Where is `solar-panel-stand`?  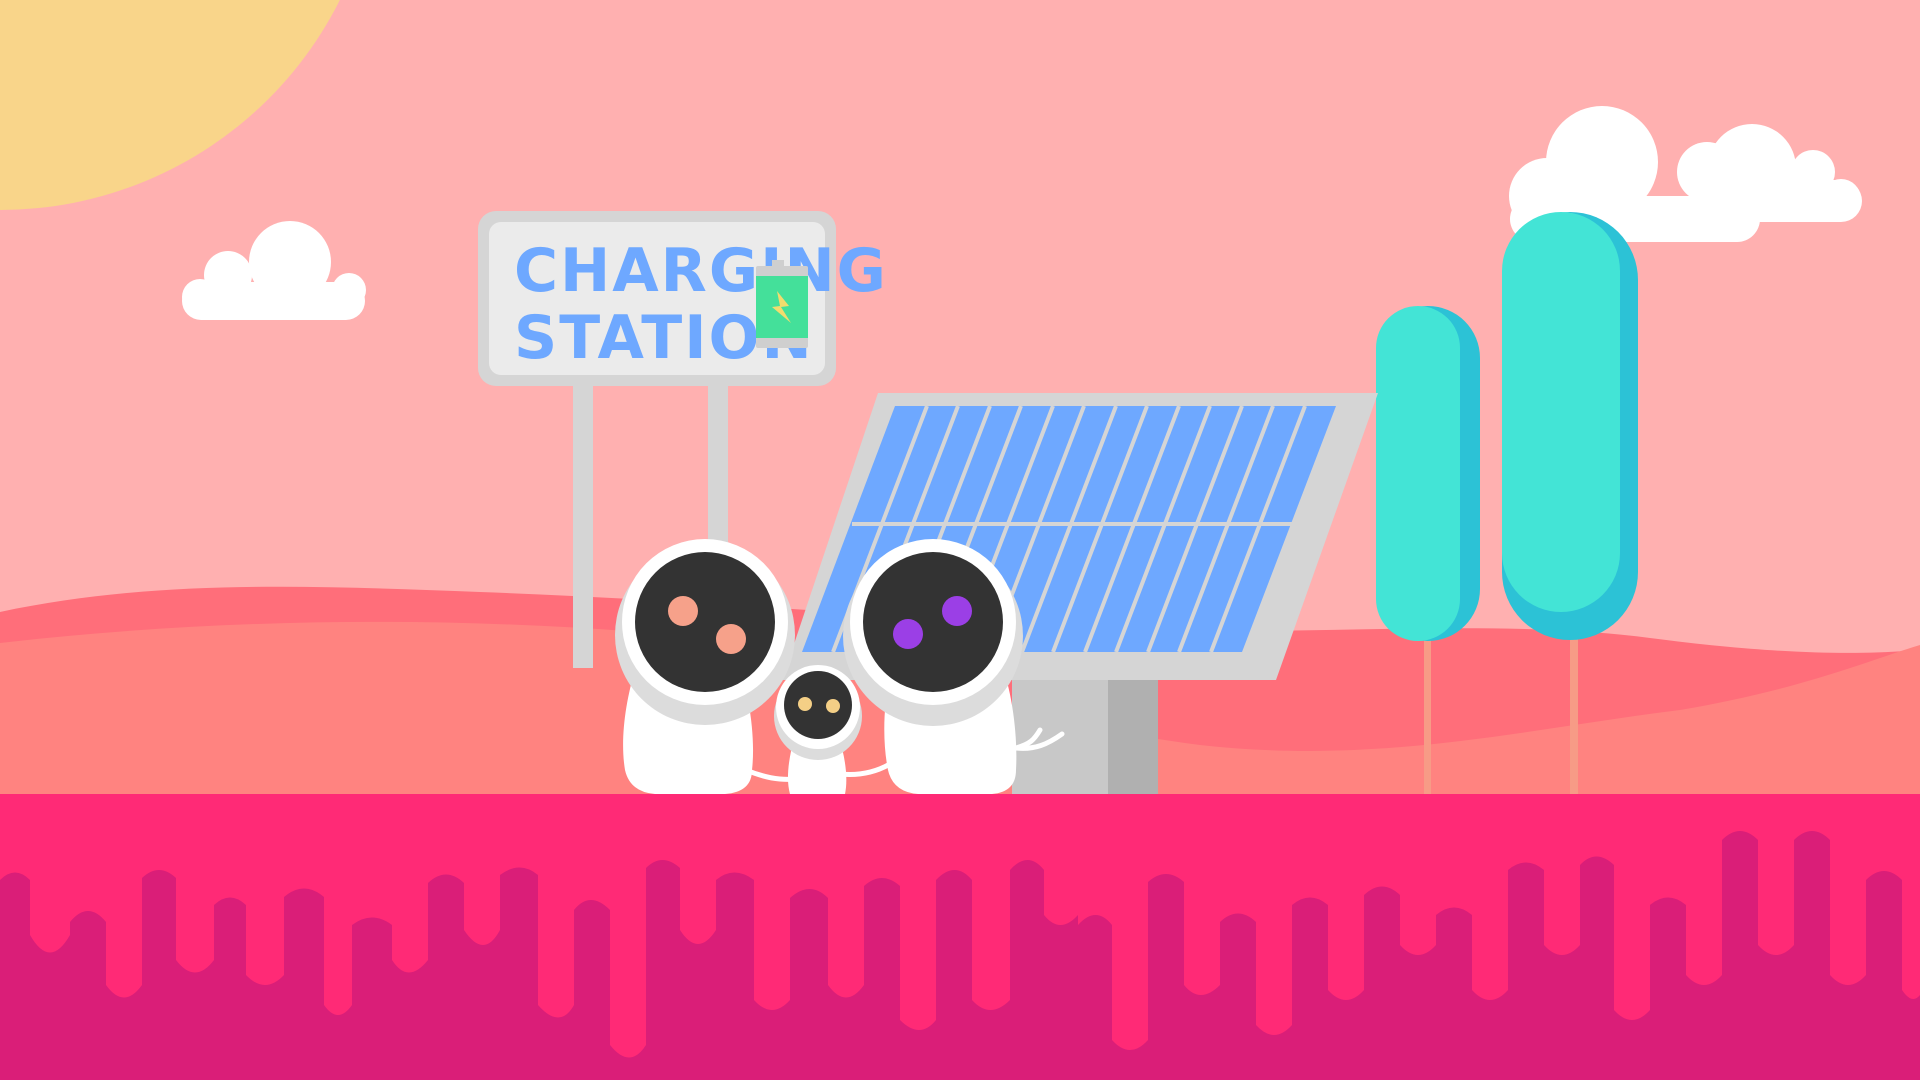 solar-panel-stand is located at coordinates (1085, 733).